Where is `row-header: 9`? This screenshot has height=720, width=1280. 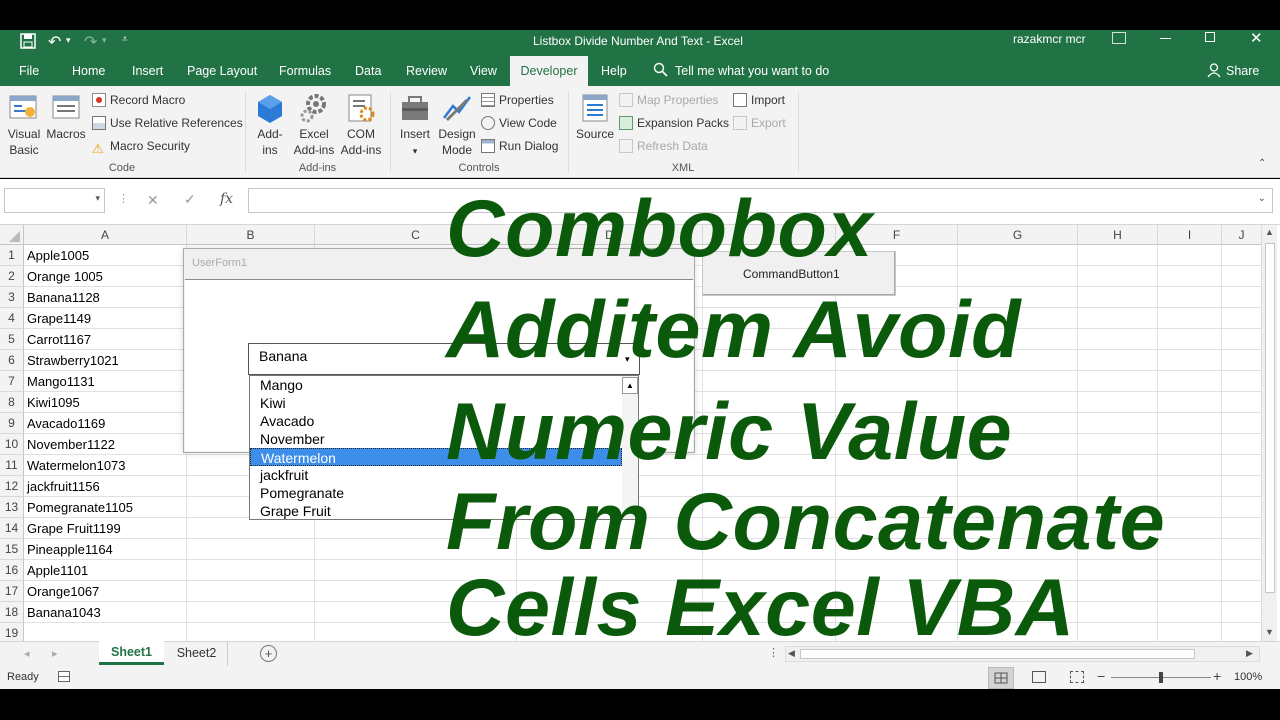 row-header: 9 is located at coordinates (12, 423).